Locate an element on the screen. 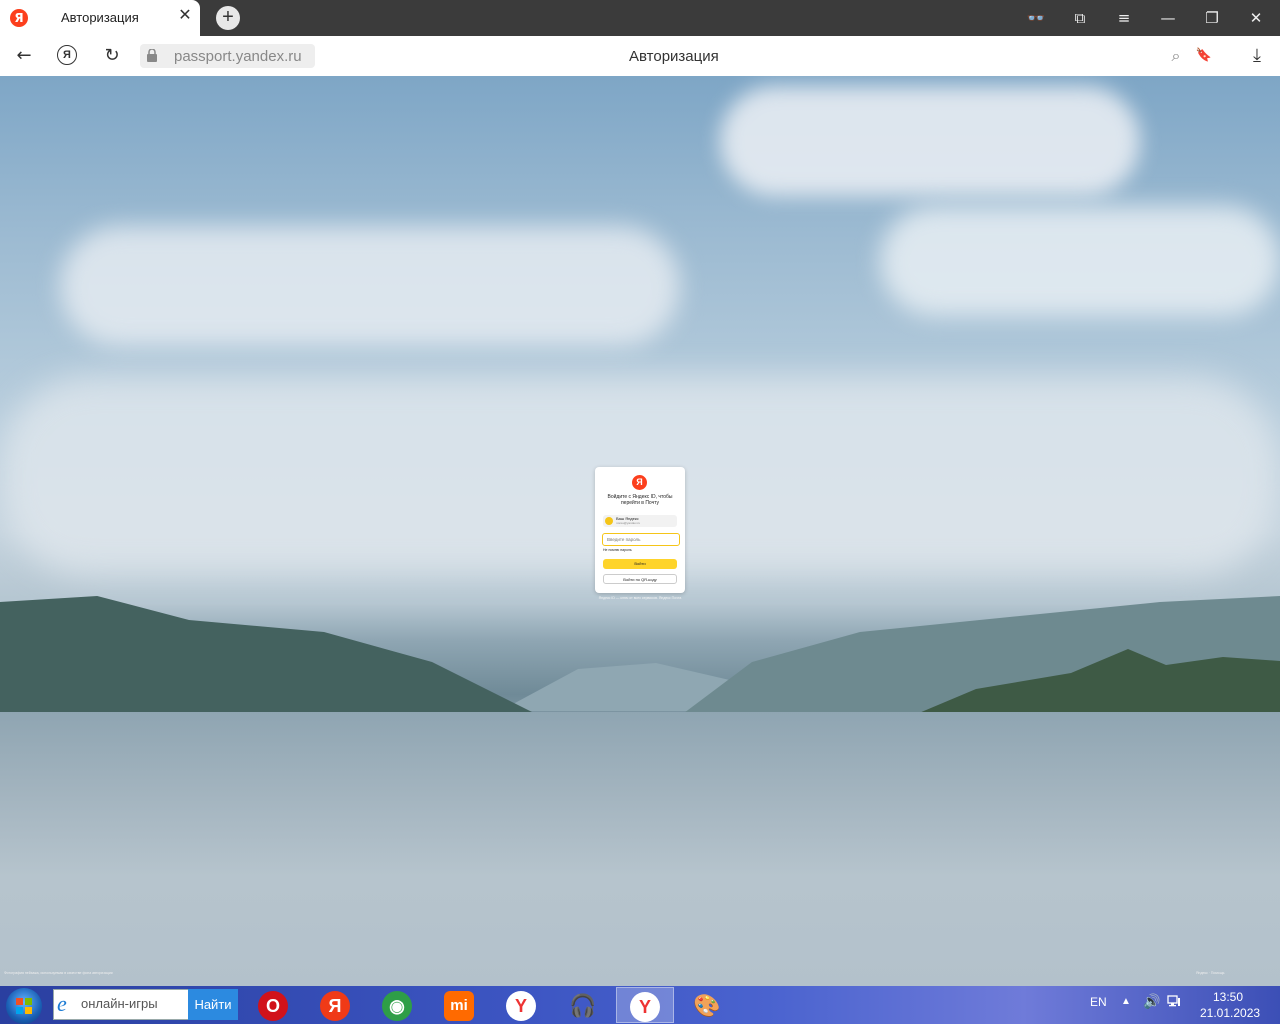 Image resolution: width=1280 pixels, height=1024 pixels. chrome-icon: ◉ is located at coordinates (397, 1006).